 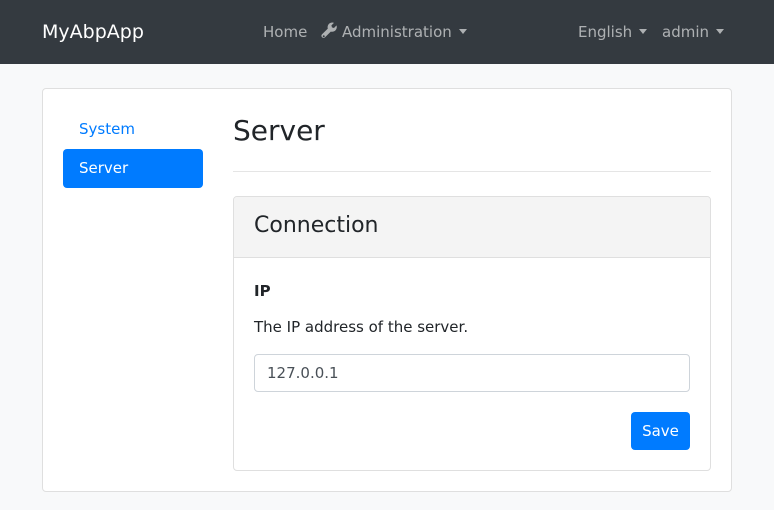 I want to click on wrench-icon, so click(x=329, y=33).